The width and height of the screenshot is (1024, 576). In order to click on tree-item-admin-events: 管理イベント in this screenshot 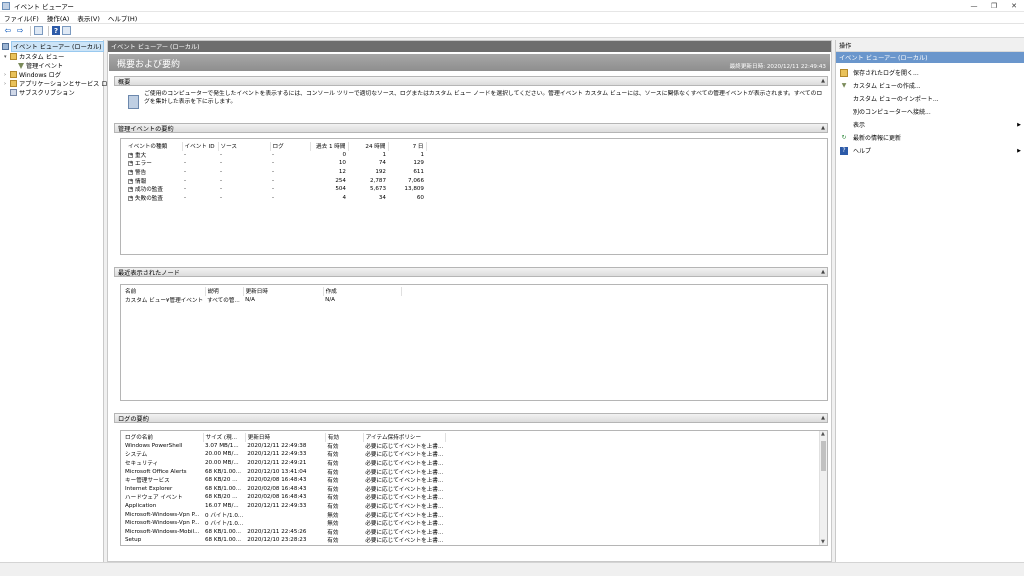, I will do `click(40, 65)`.